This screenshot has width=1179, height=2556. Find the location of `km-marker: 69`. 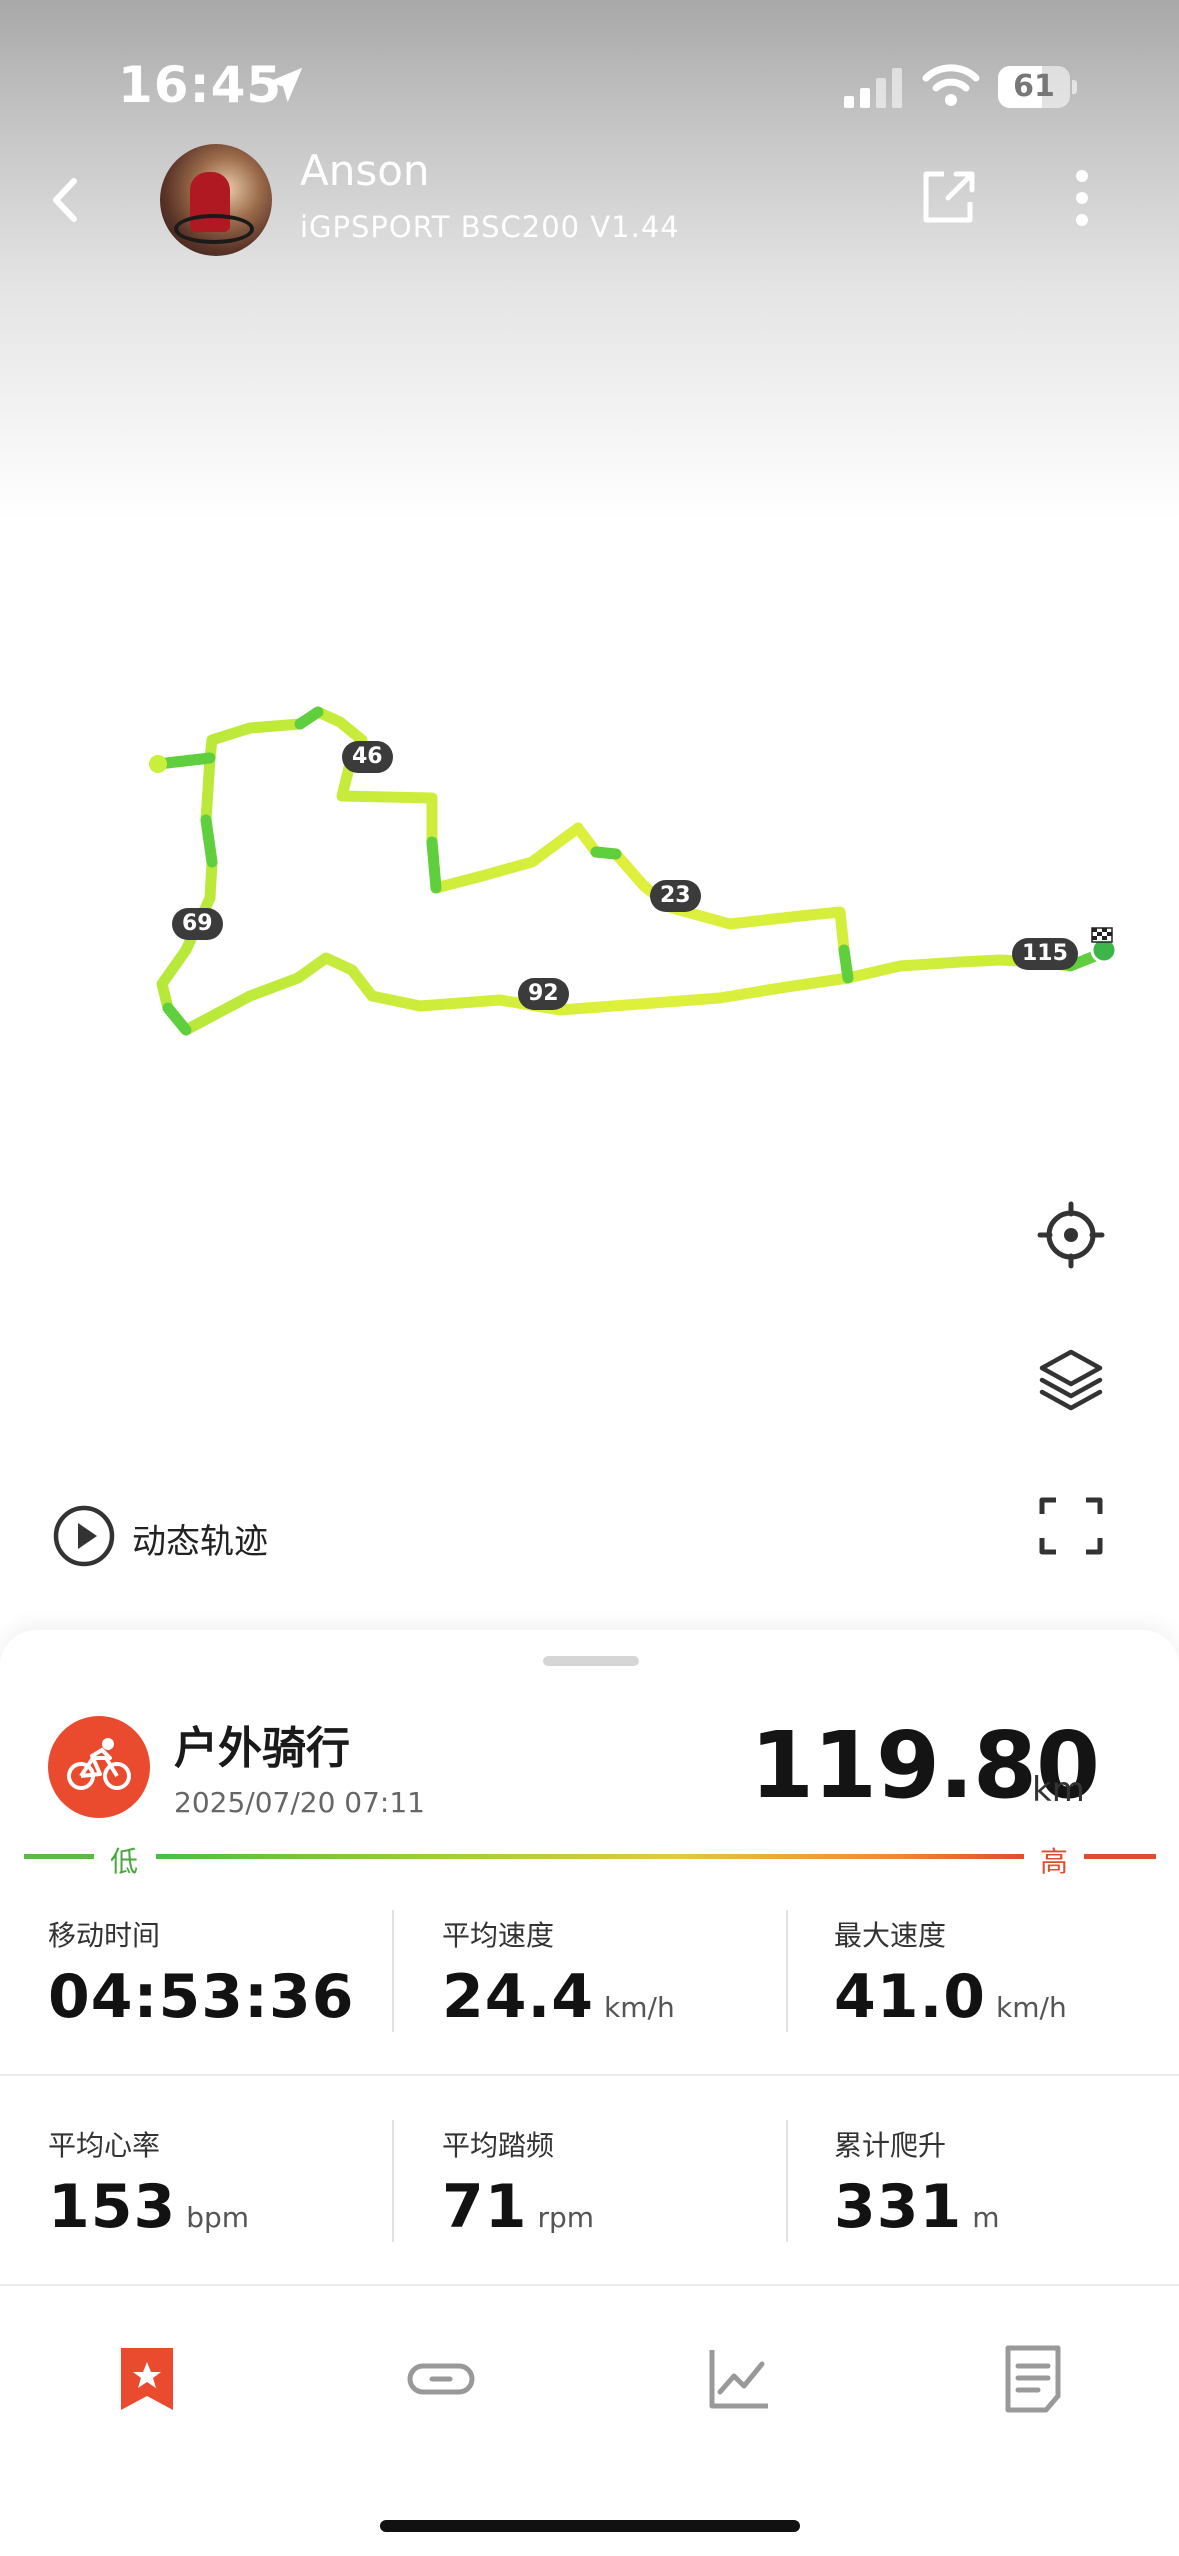

km-marker: 69 is located at coordinates (197, 924).